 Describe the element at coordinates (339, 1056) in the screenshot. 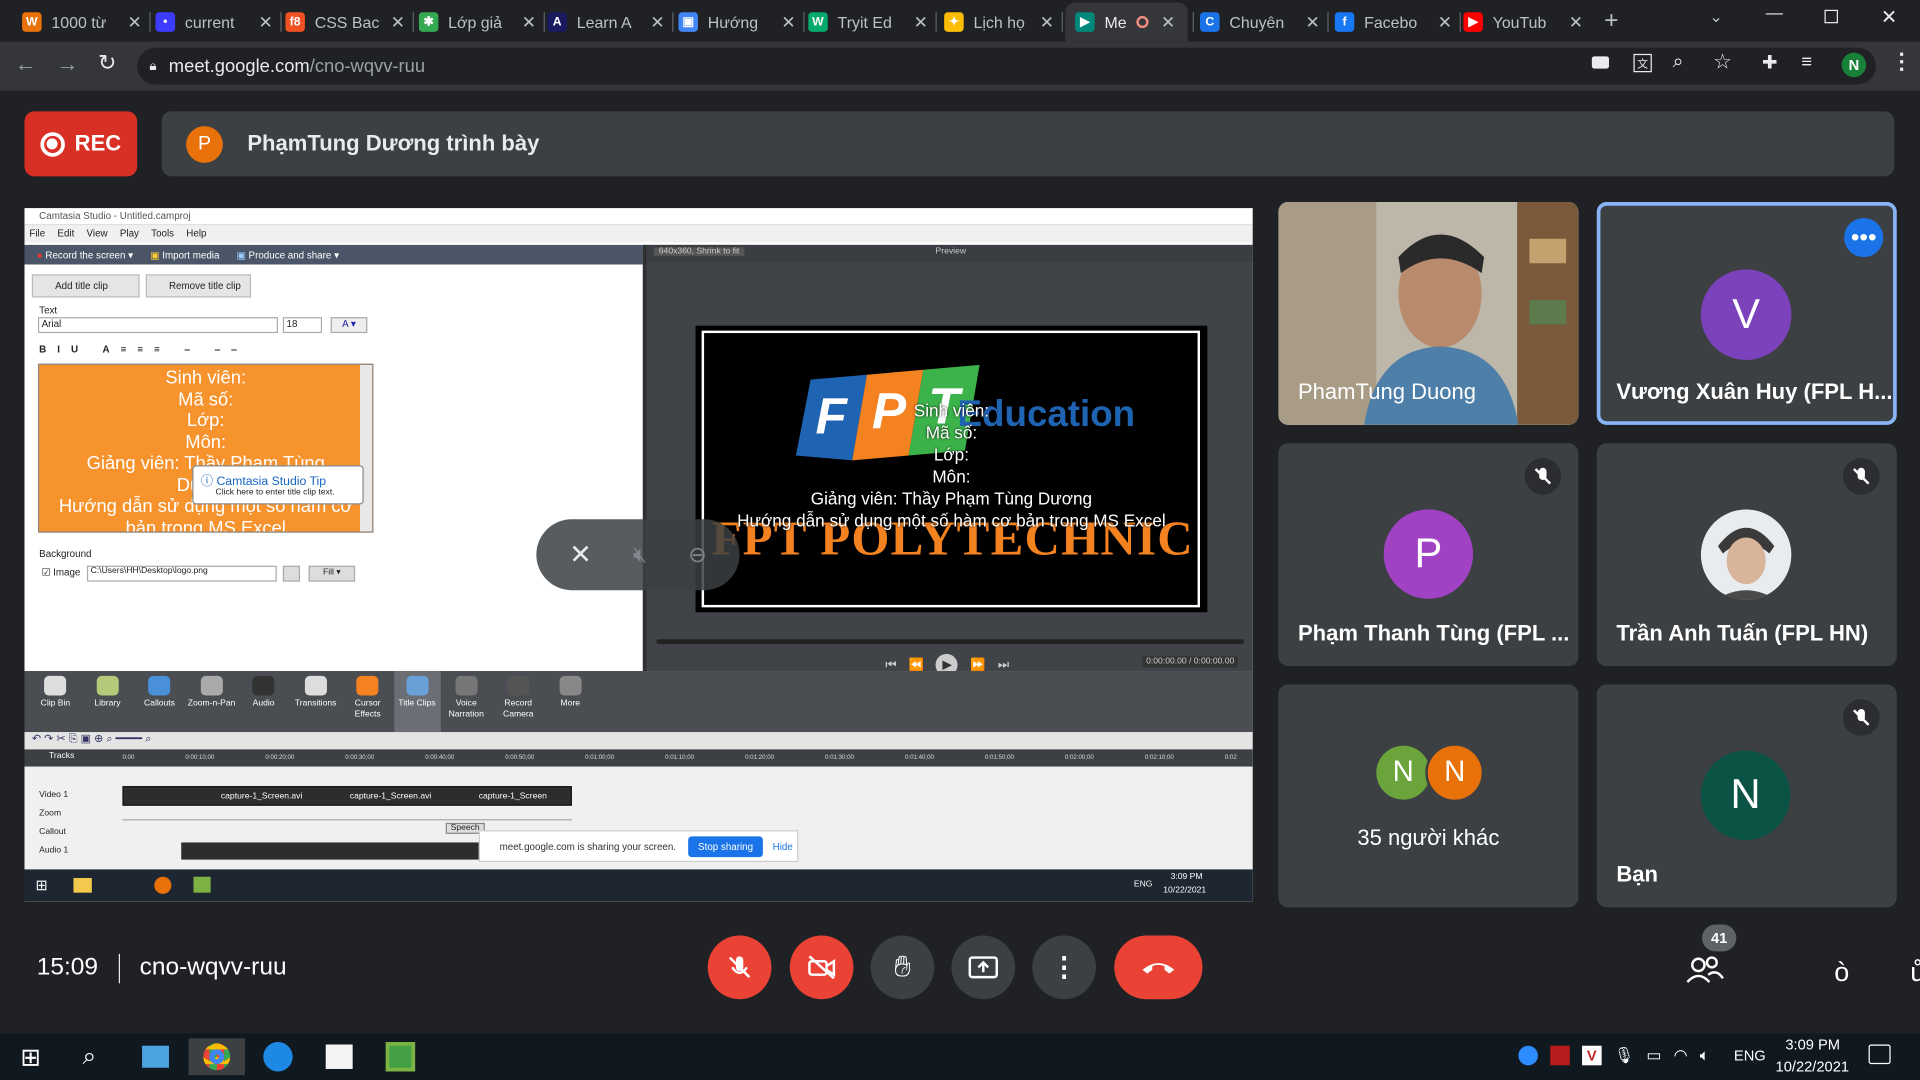

I see `app-grid-icon` at that location.